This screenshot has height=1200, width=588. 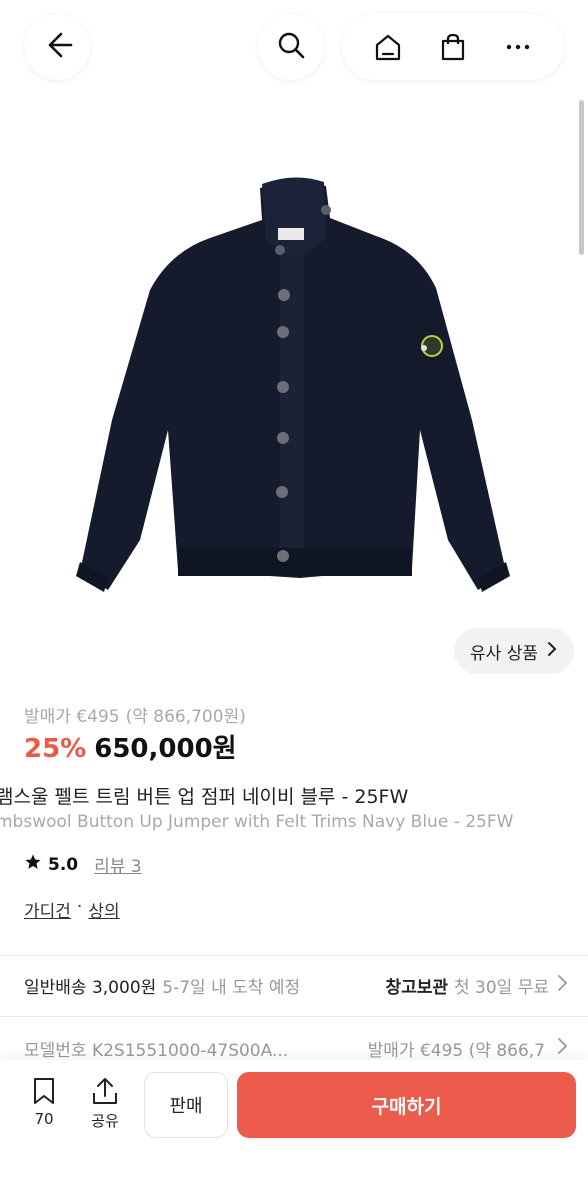 I want to click on storage-info: 창고보관 첫 30일 무료, so click(x=477, y=985).